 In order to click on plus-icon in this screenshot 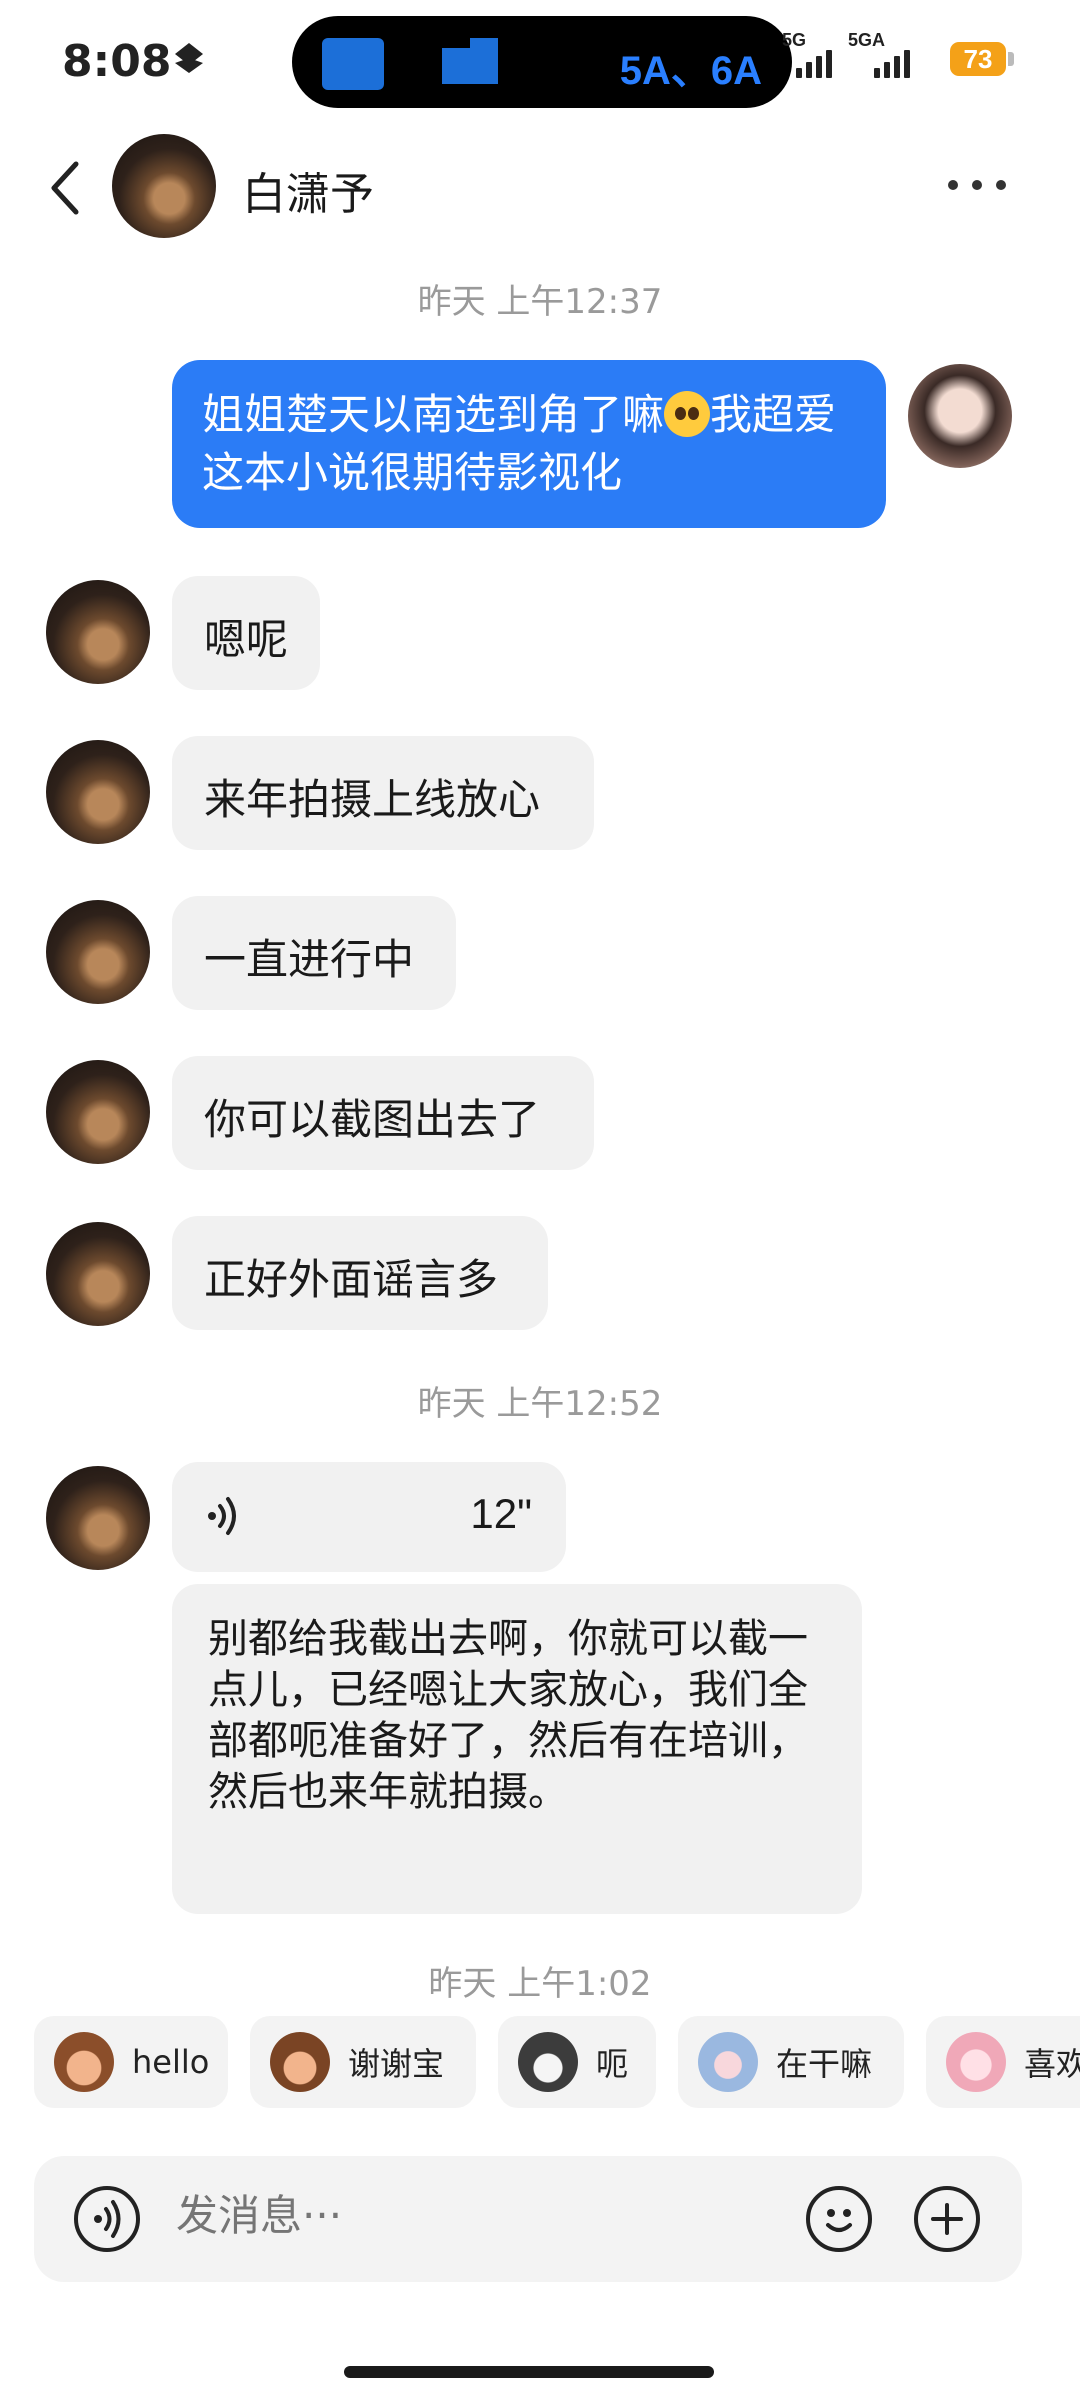, I will do `click(947, 2219)`.